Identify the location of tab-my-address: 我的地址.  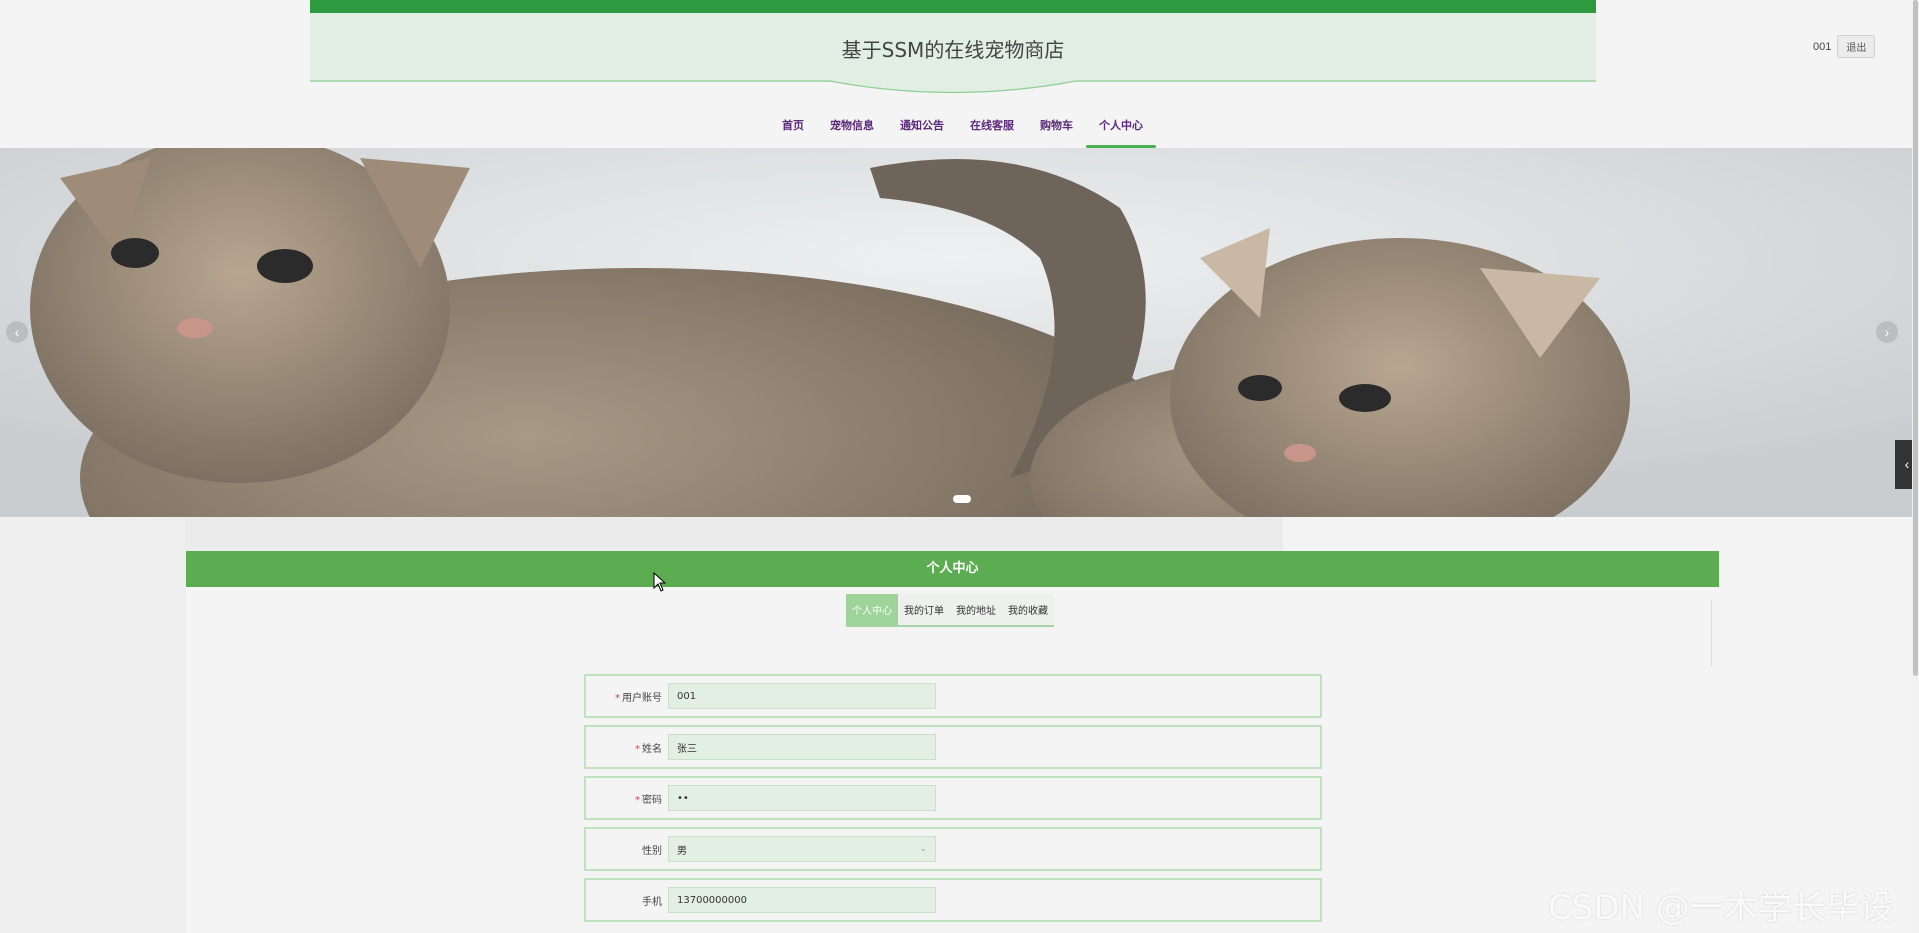
(976, 609).